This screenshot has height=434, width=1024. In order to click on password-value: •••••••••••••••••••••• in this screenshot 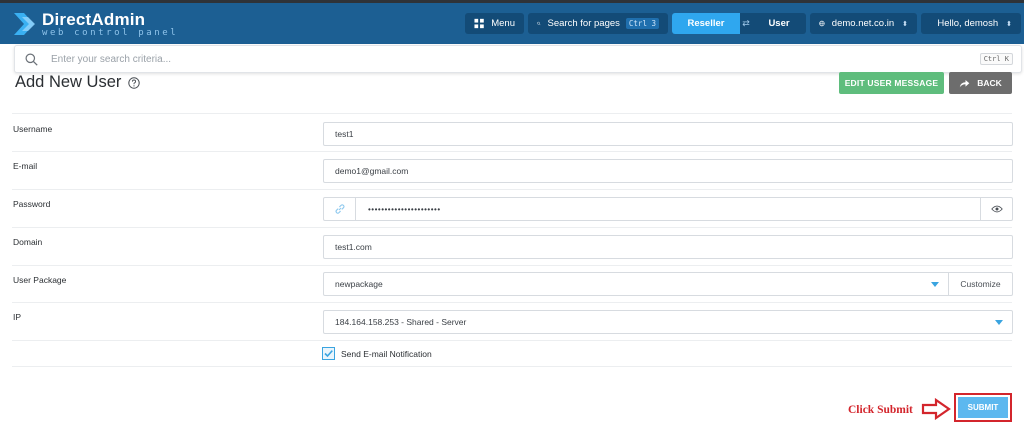, I will do `click(404, 209)`.